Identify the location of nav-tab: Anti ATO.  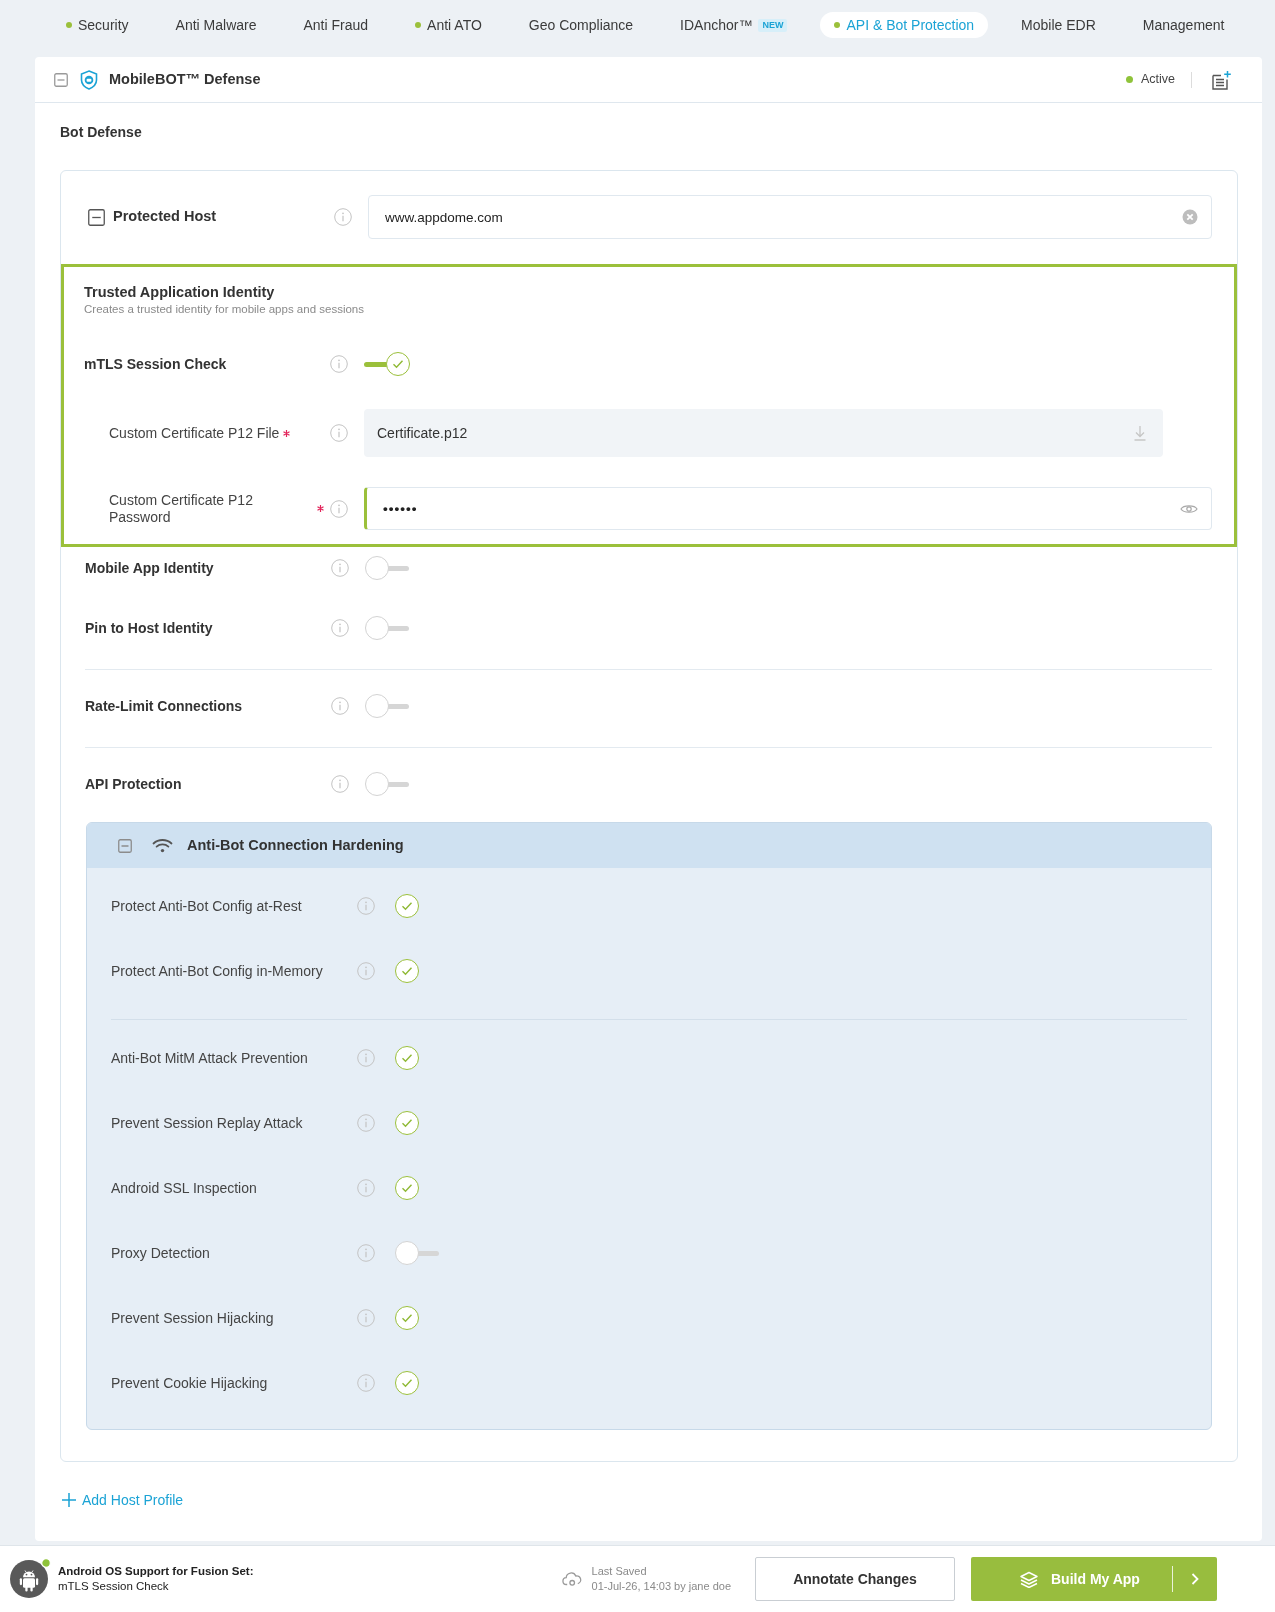
(448, 25).